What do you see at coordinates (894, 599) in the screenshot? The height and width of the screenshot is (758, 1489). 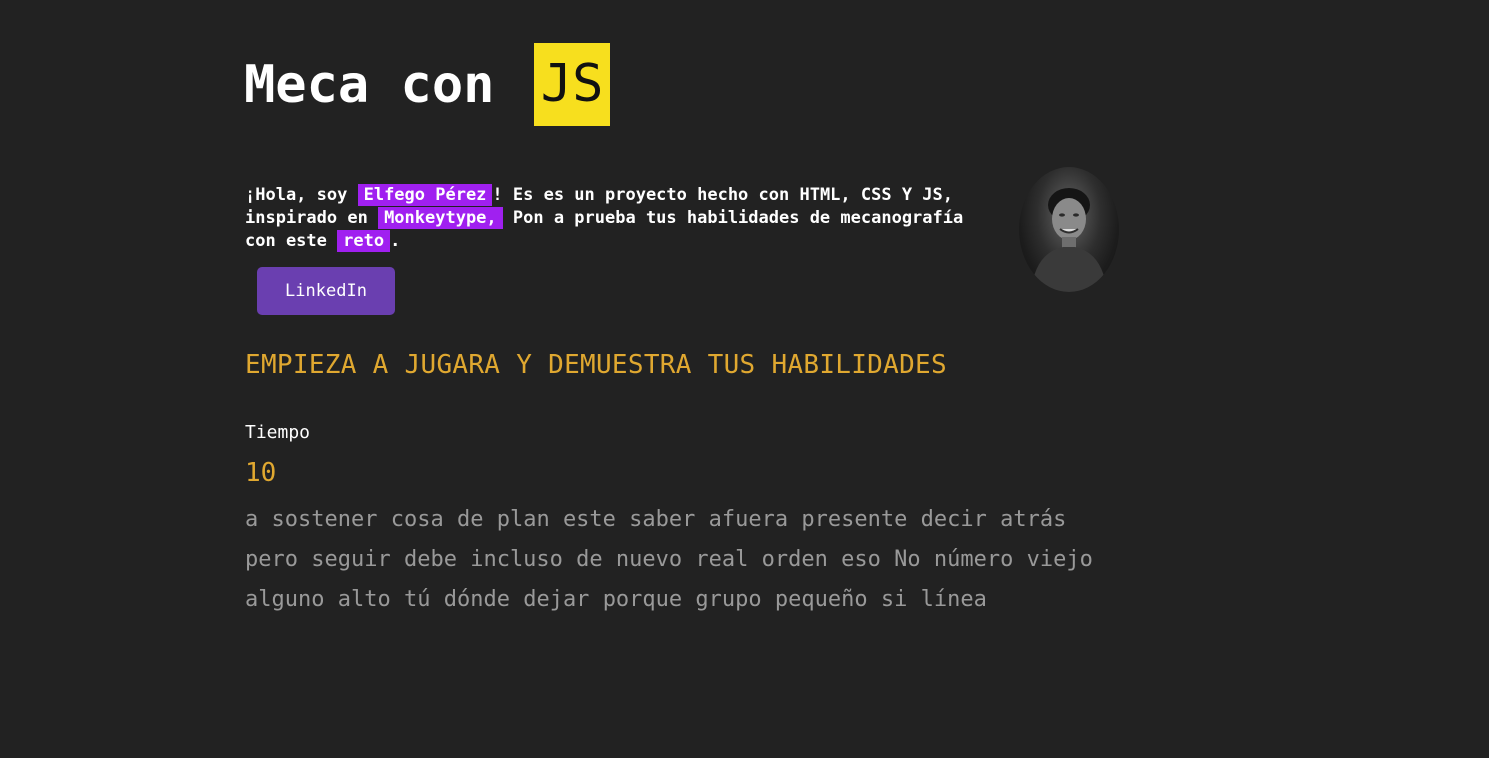 I see `typing-word: si` at bounding box center [894, 599].